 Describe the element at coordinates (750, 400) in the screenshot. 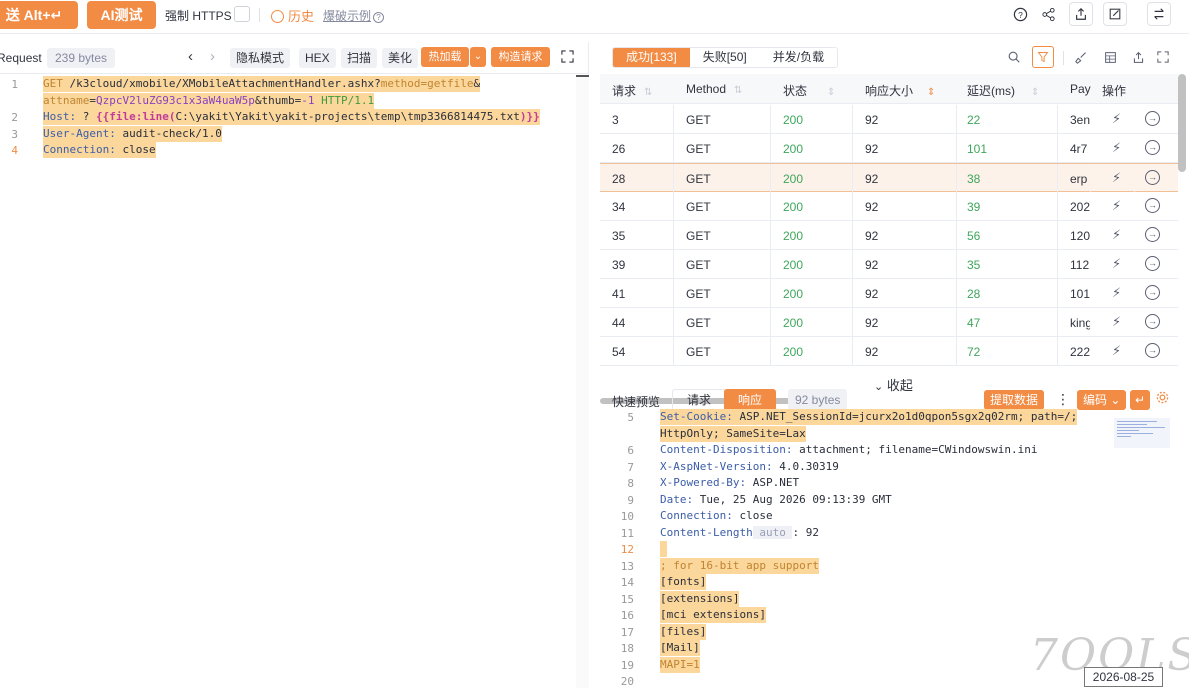

I see `preview-tab-response: 响应` at that location.